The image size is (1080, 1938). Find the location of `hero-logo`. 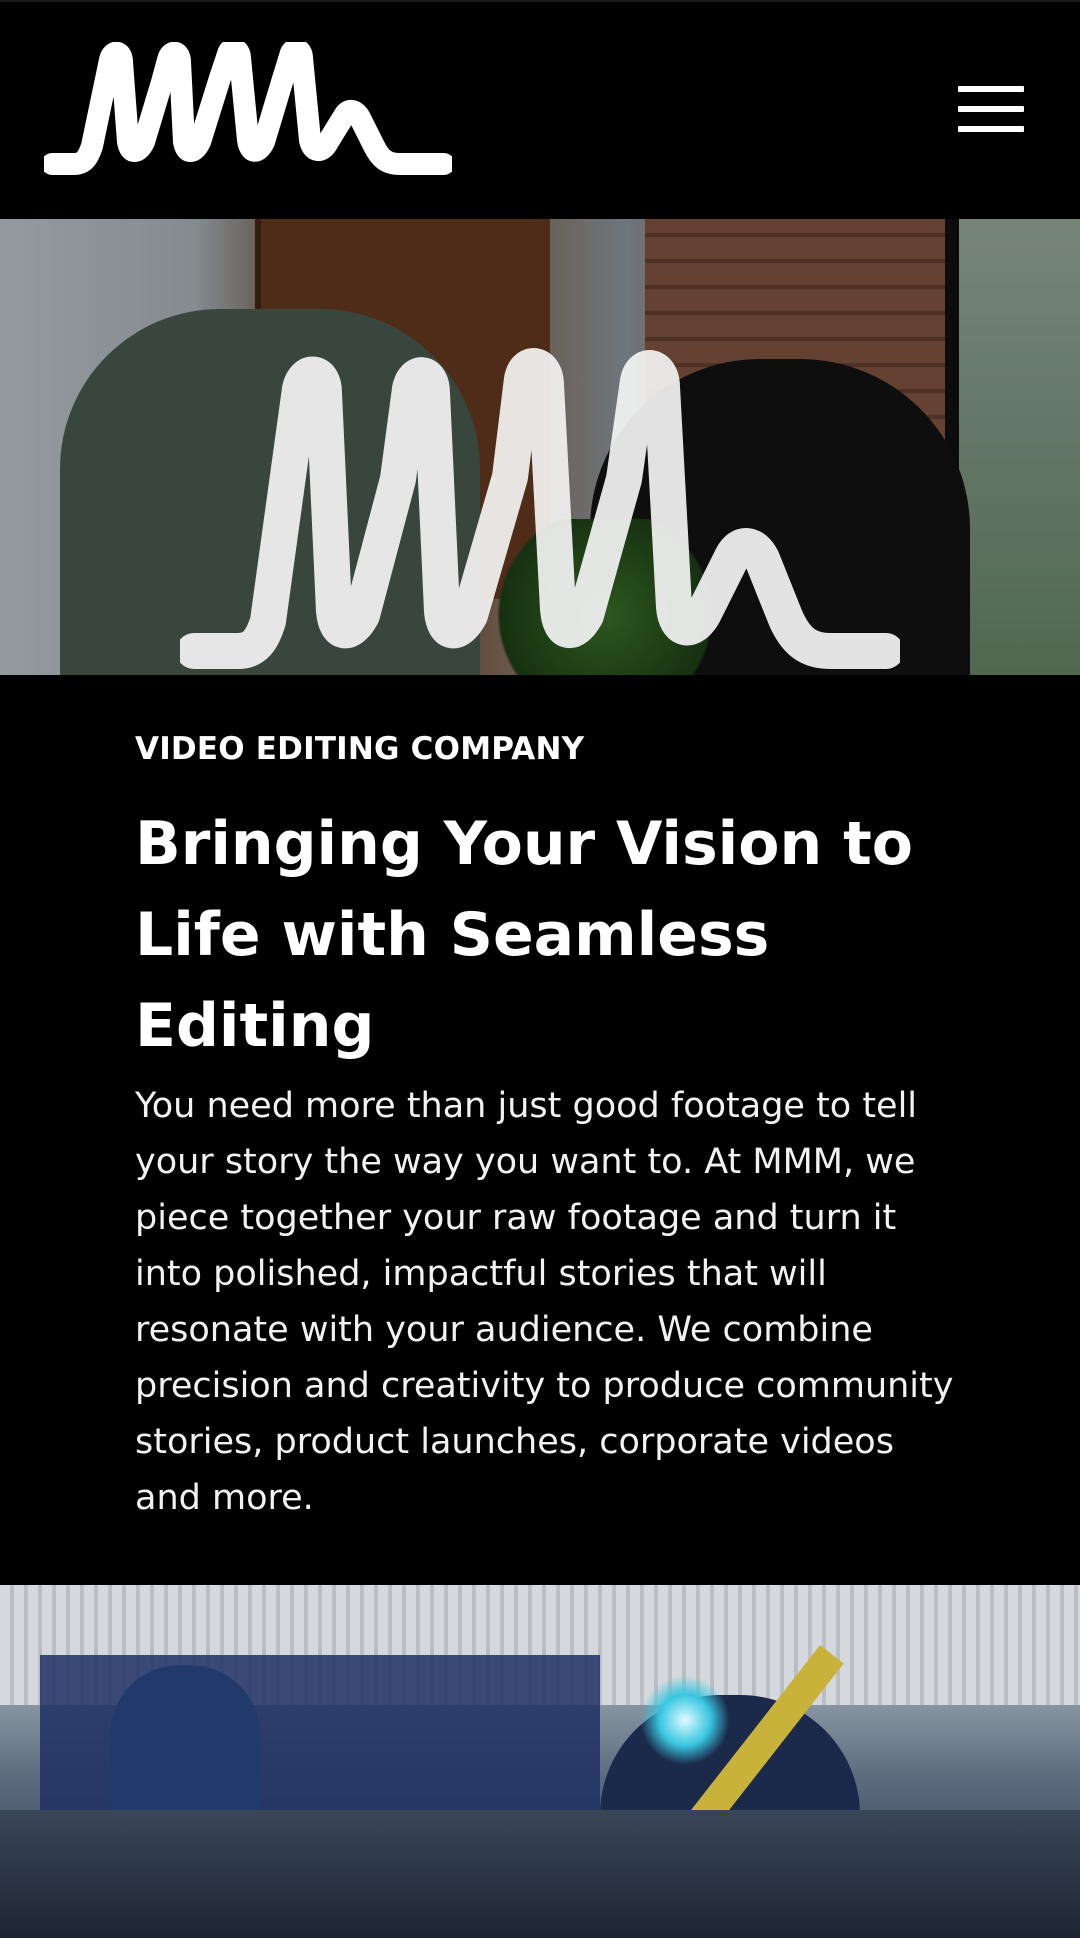

hero-logo is located at coordinates (540, 508).